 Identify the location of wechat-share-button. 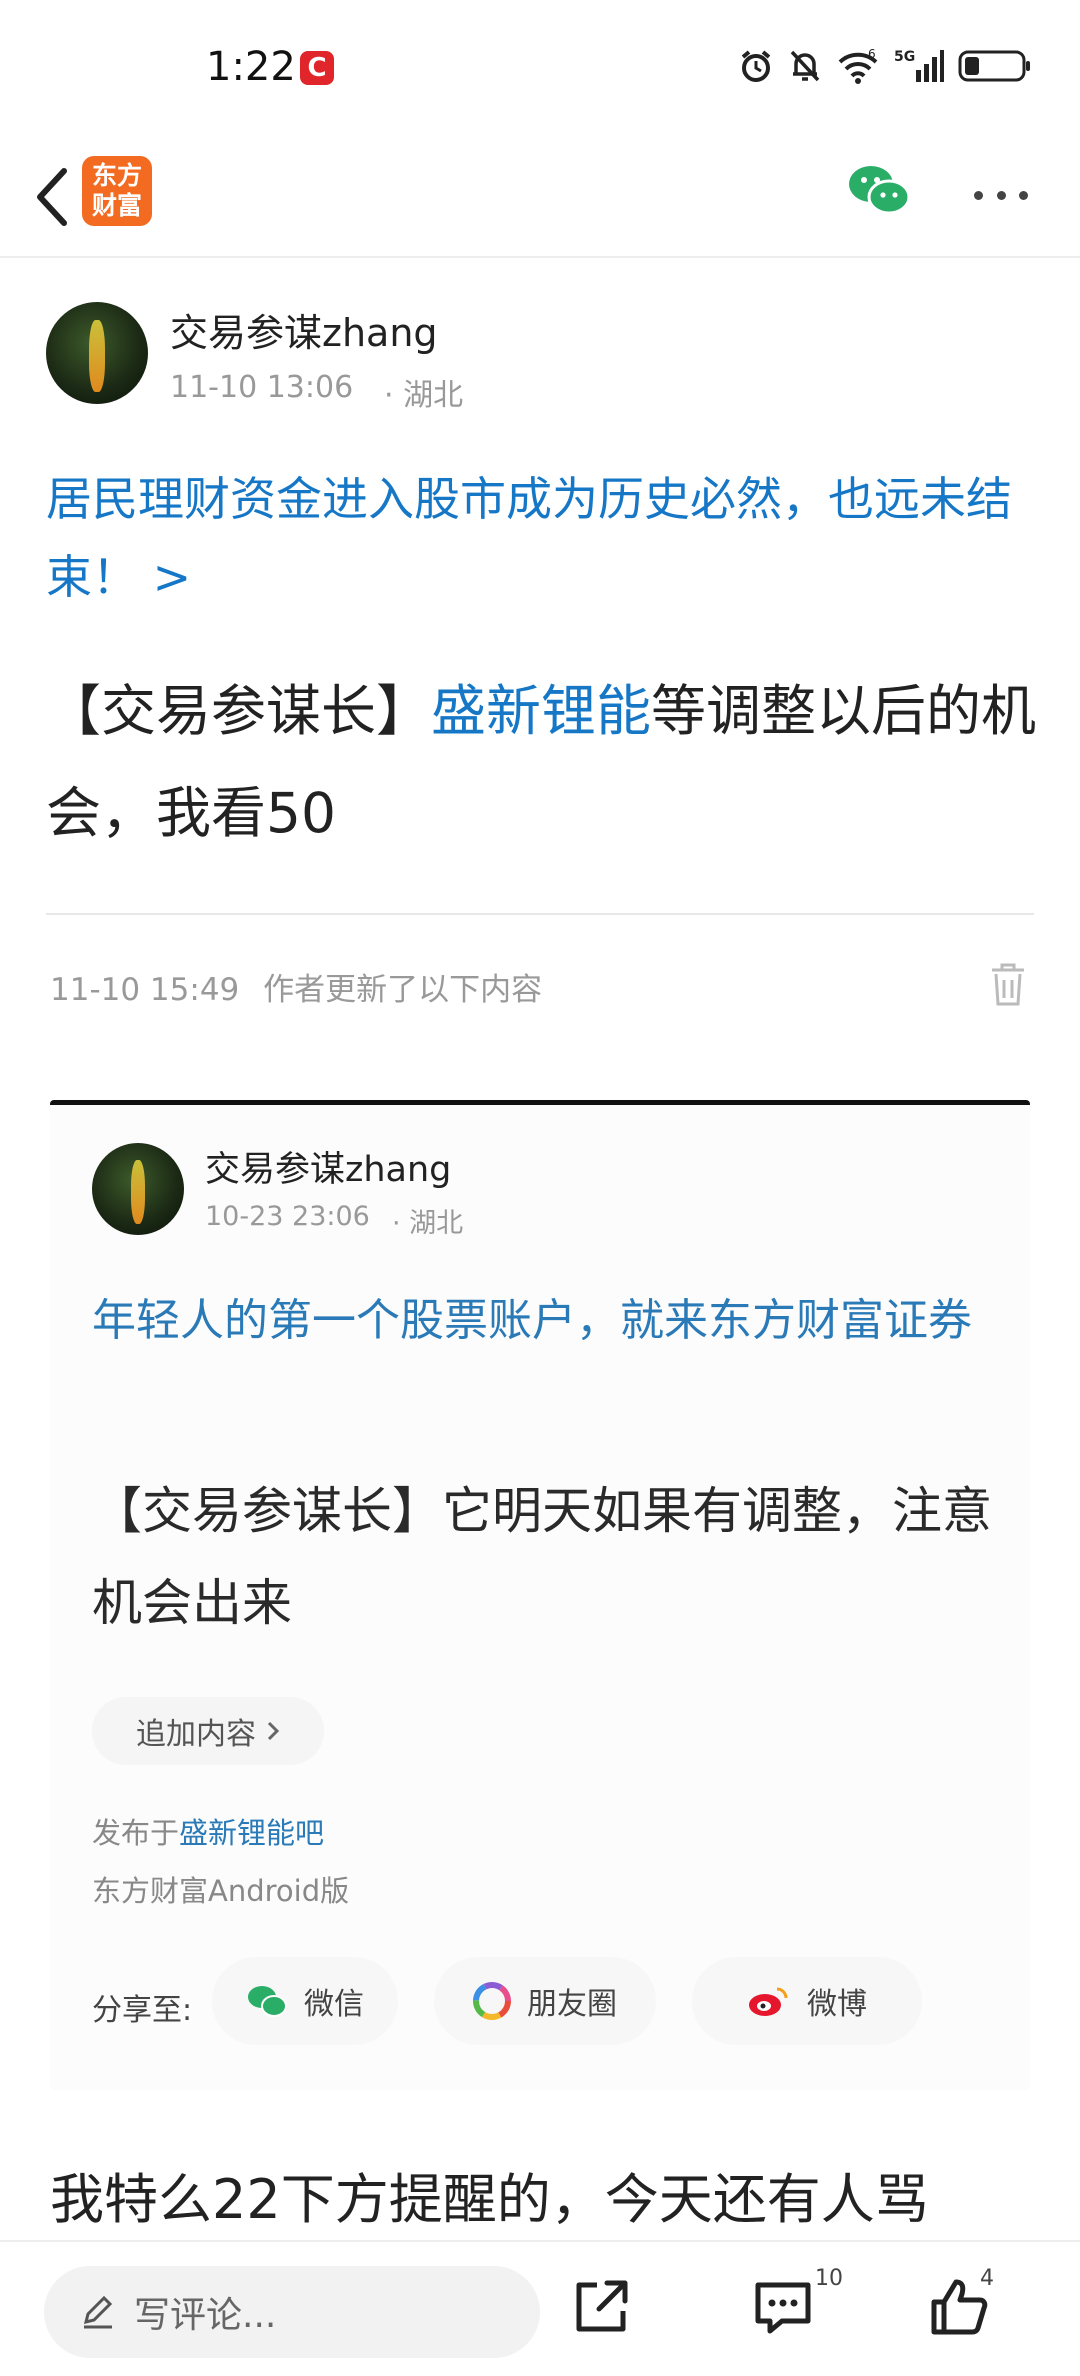
(879, 193).